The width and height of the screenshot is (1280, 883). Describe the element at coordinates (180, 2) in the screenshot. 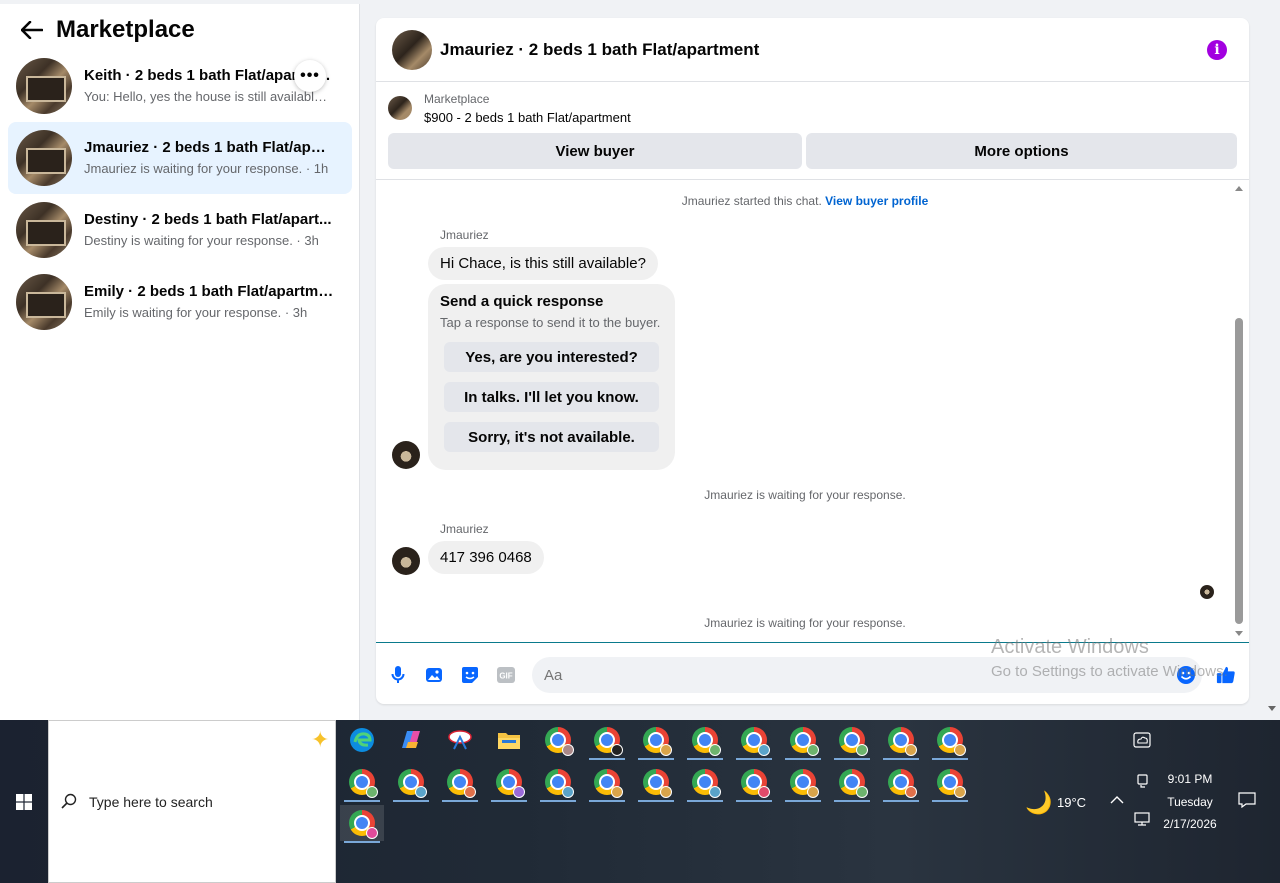

I see `top-divider` at that location.